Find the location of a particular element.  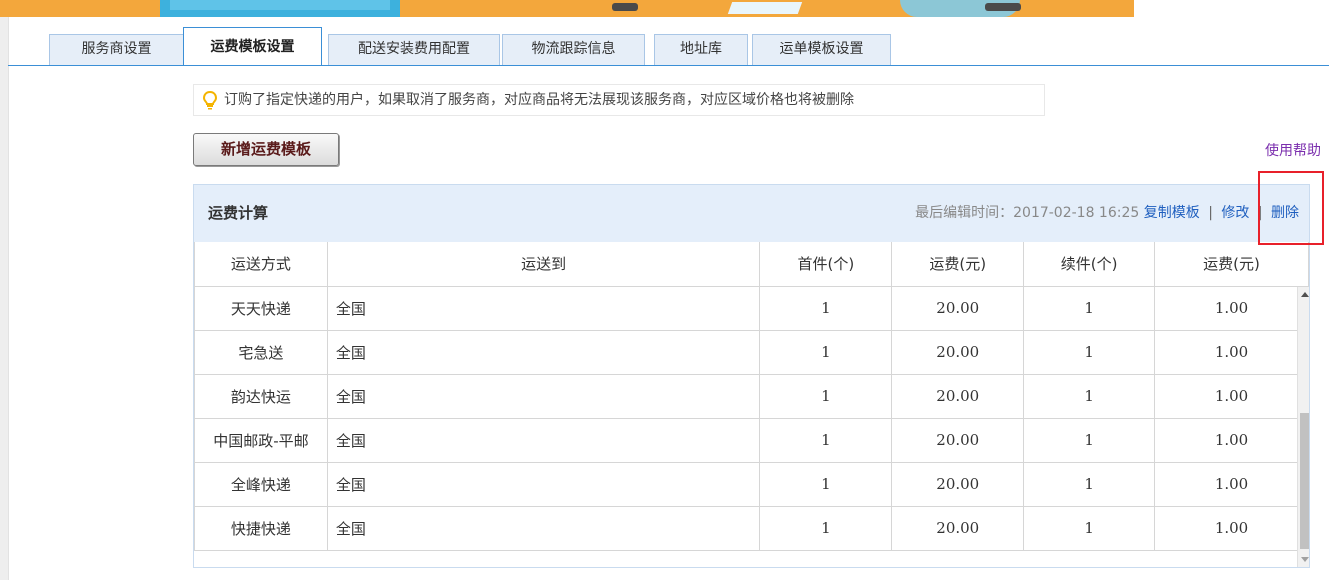

table-row: 天天快递 全国 1 20.00 1 1.00 is located at coordinates (751, 308).